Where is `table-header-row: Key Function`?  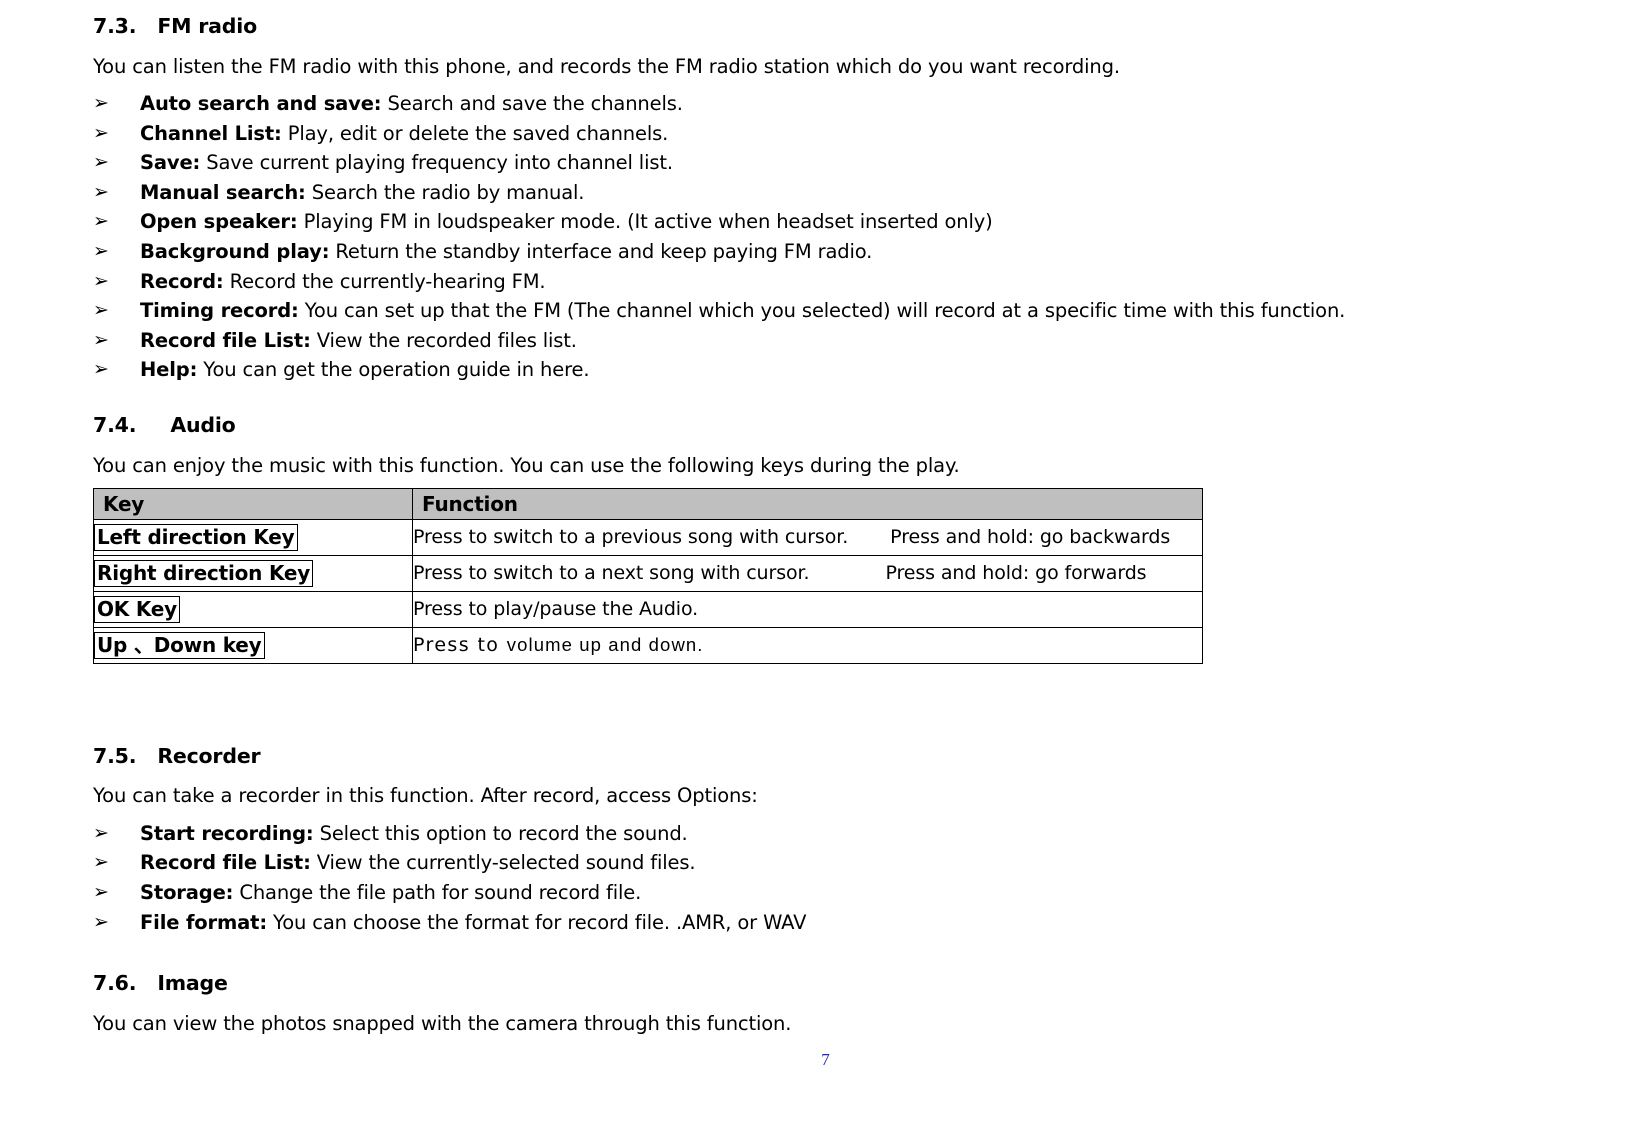 table-header-row: Key Function is located at coordinates (648, 503).